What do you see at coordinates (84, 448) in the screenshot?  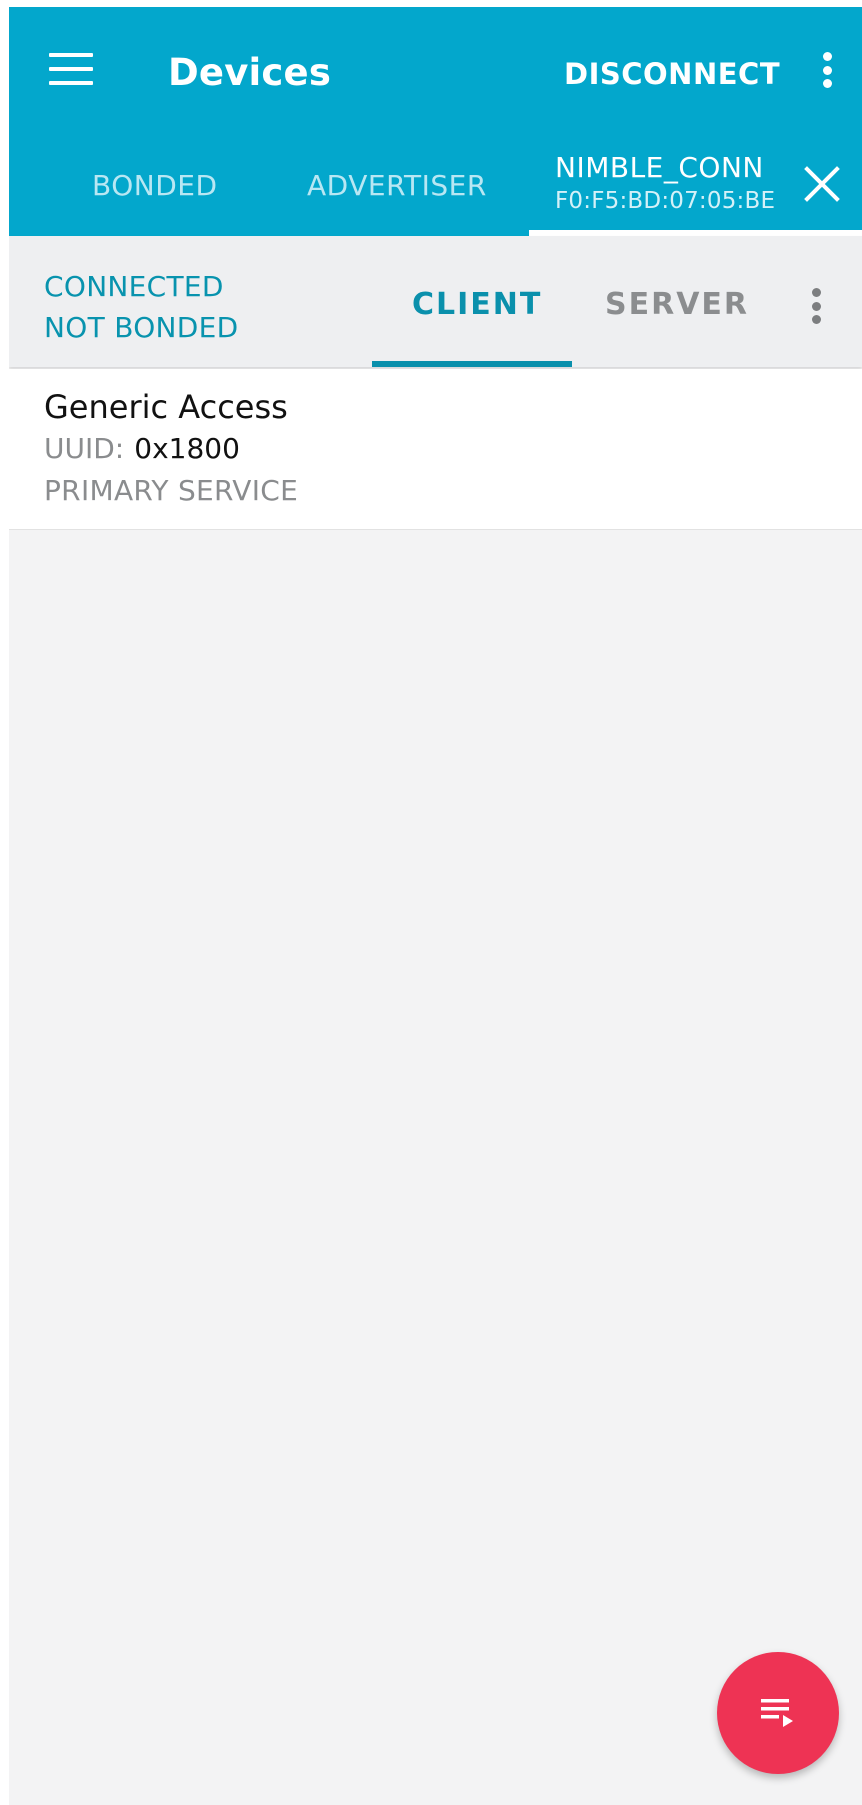 I see `service-uuid-label: UUID:` at bounding box center [84, 448].